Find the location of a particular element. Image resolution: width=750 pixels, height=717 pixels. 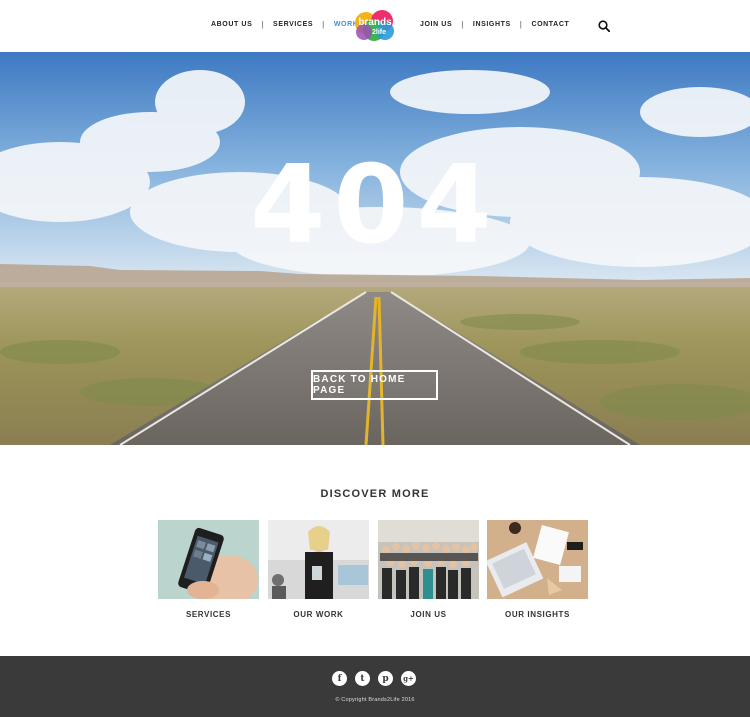

join-us-thumbnail is located at coordinates (428, 559).